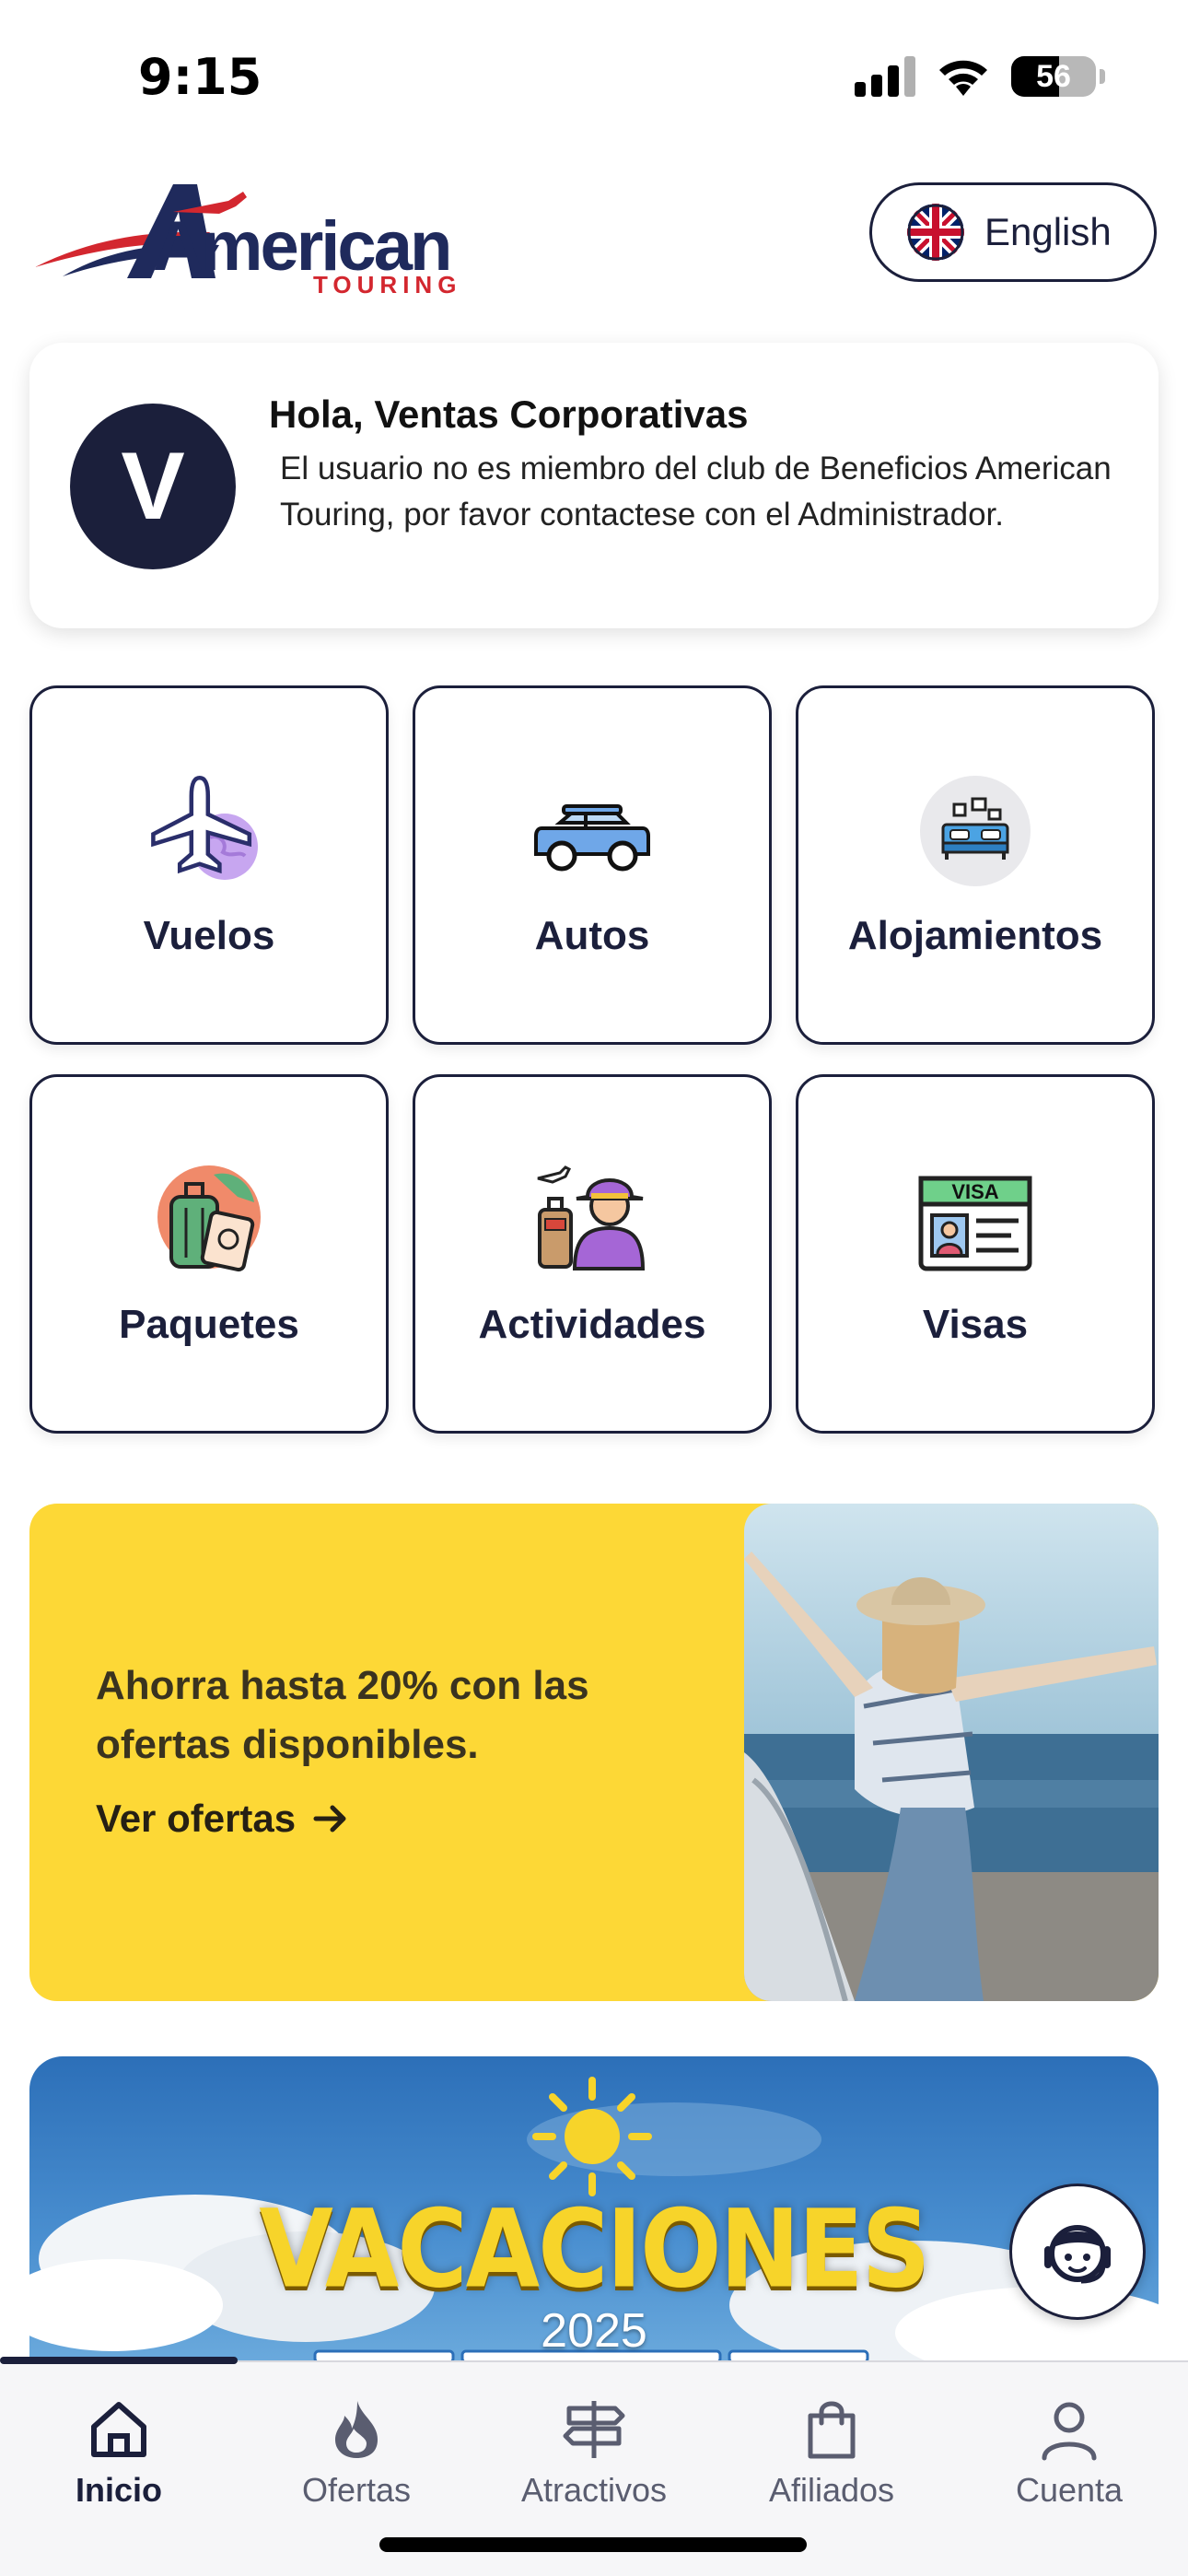  I want to click on support-chat-button, so click(1077, 2252).